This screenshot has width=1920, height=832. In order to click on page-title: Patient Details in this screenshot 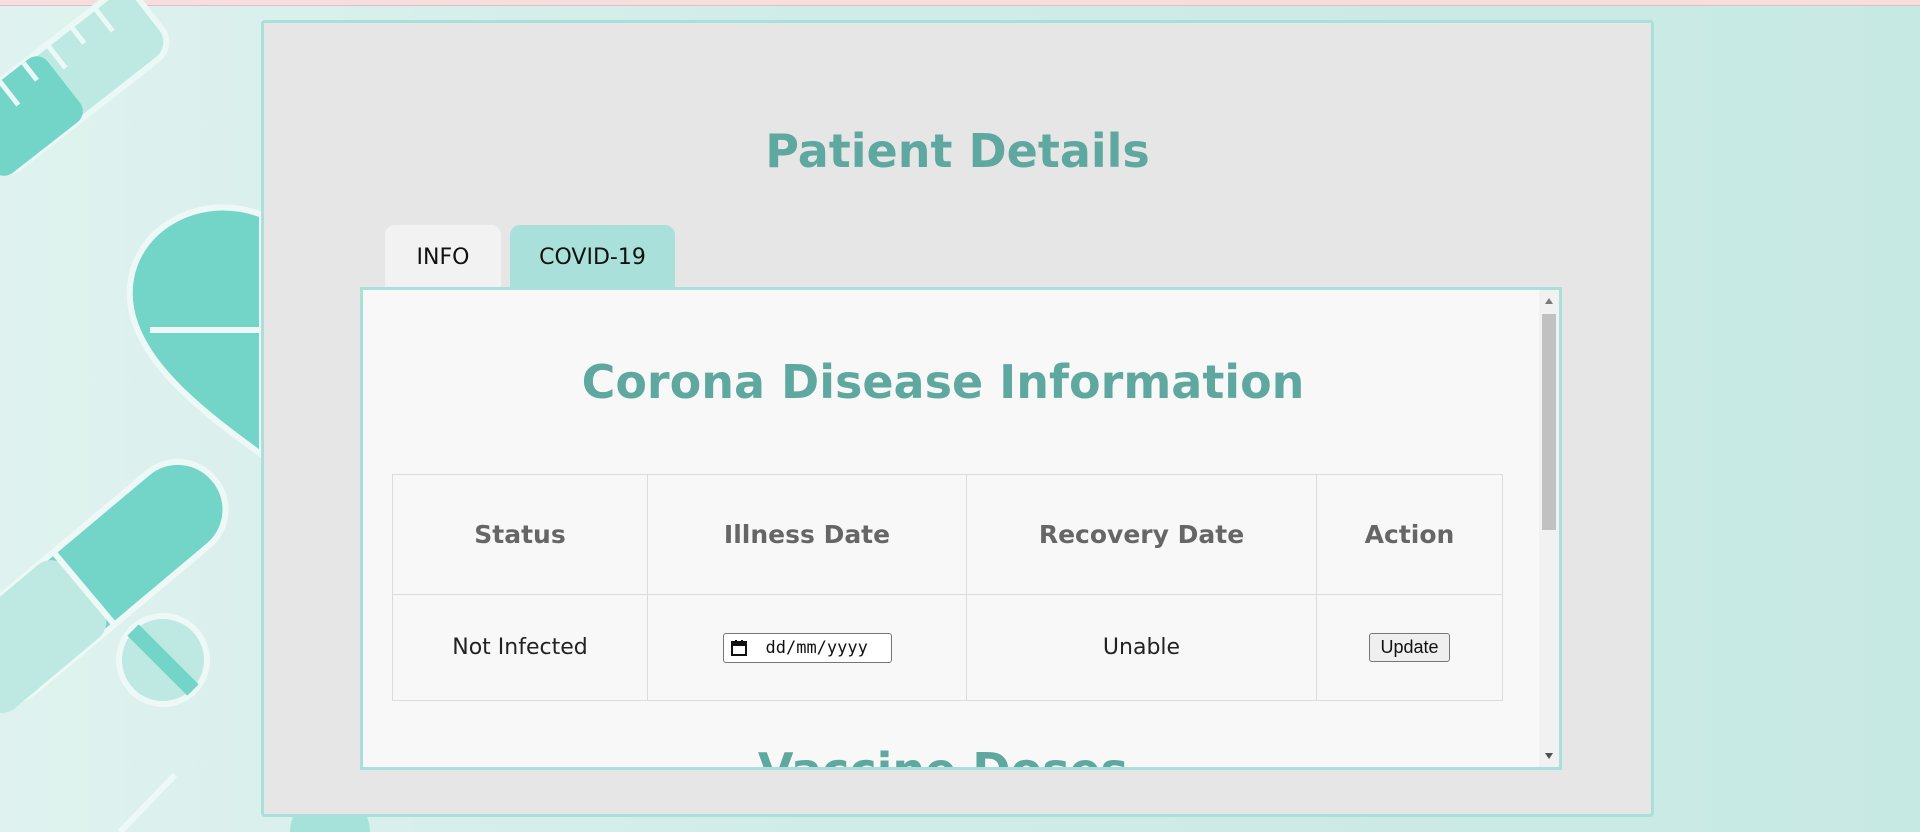, I will do `click(957, 151)`.